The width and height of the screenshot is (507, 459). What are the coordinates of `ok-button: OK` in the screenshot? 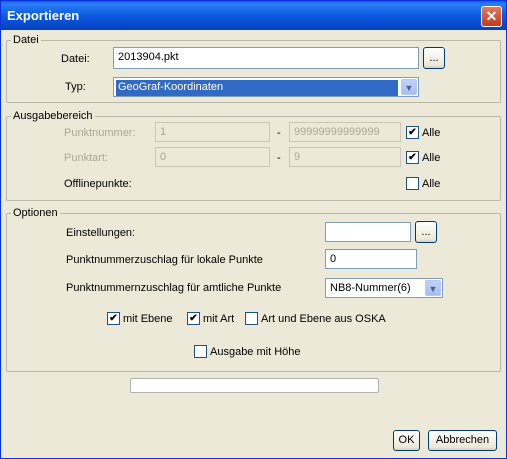 It's located at (406, 440).